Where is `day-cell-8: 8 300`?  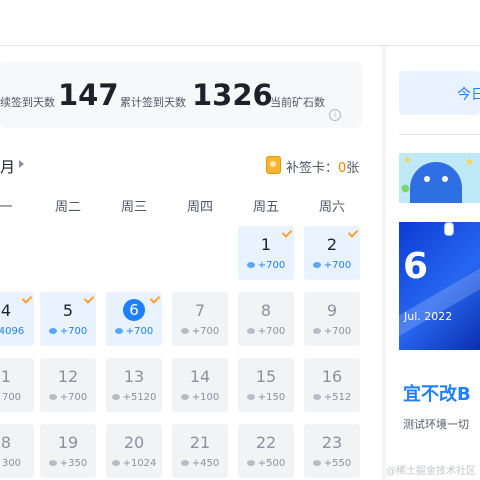 day-cell-8: 8 300 is located at coordinates (17, 451).